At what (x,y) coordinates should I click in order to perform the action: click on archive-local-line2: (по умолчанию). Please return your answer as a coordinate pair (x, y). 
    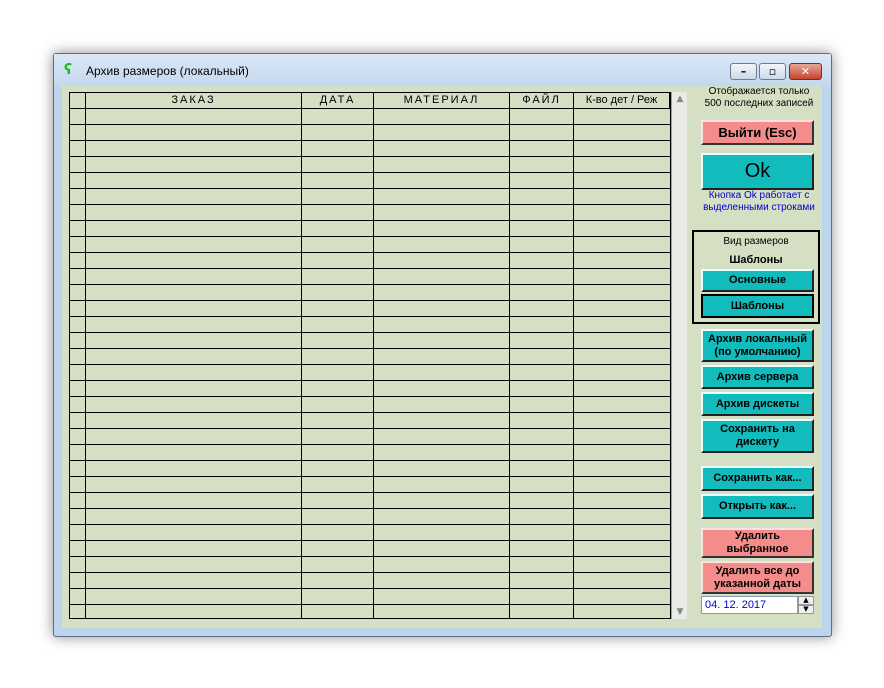
    Looking at the image, I should click on (757, 351).